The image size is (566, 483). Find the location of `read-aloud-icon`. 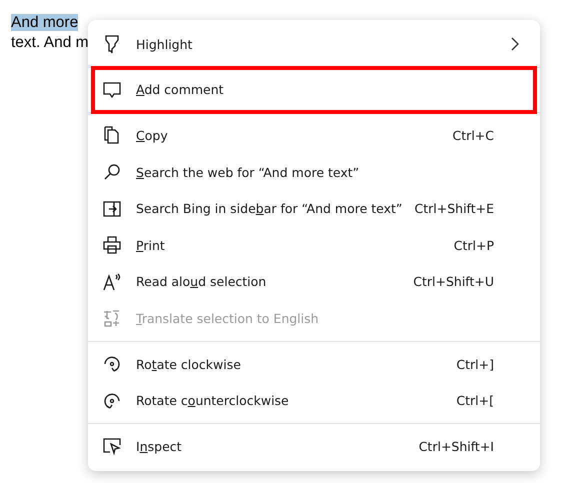

read-aloud-icon is located at coordinates (112, 282).